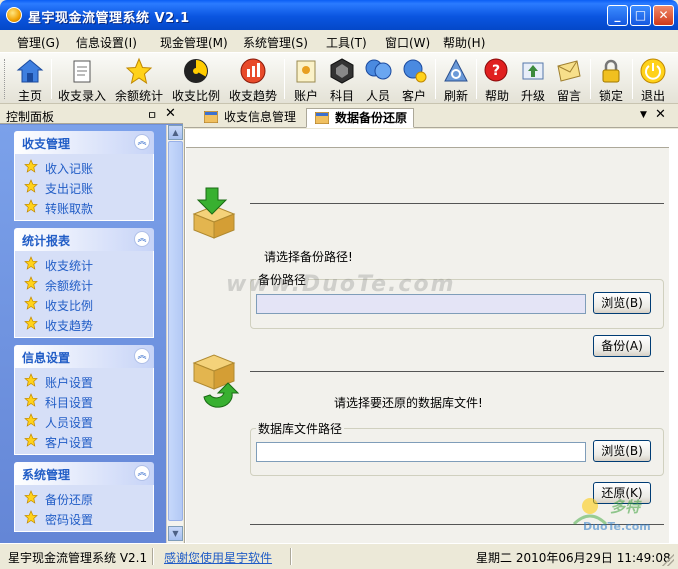 The width and height of the screenshot is (678, 569). Describe the element at coordinates (456, 70) in the screenshot. I see `refresh-icon` at that location.